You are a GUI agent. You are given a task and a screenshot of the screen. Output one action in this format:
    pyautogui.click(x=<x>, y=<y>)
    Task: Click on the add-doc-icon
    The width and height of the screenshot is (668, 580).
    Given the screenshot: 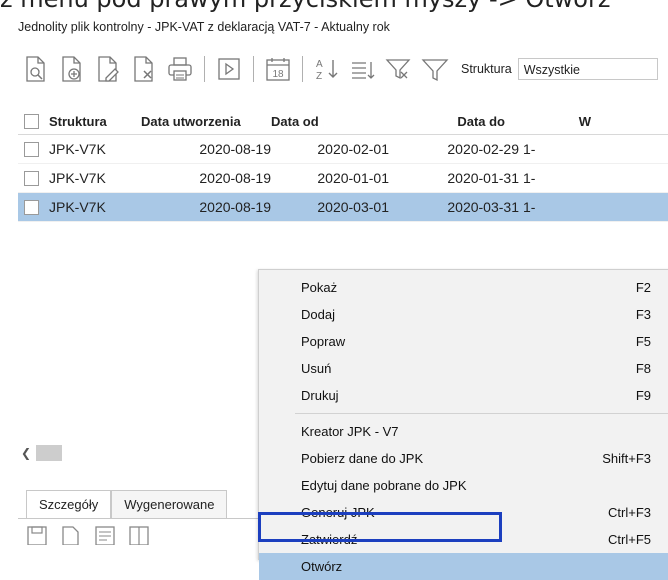 What is the action you would take?
    pyautogui.click(x=72, y=69)
    